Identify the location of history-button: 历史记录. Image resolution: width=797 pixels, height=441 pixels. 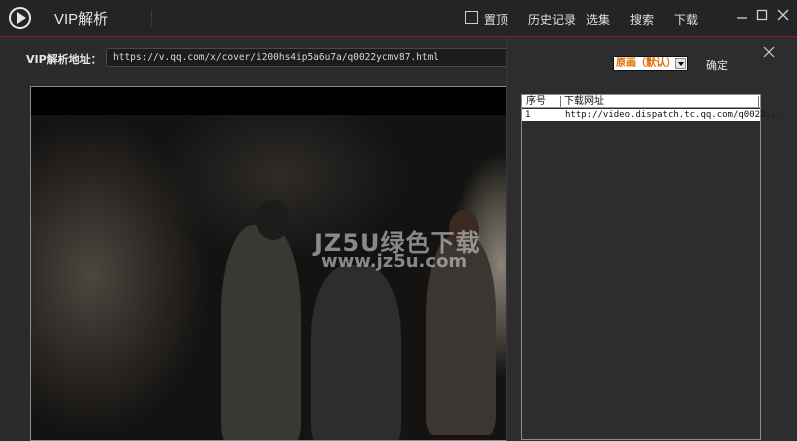
(552, 19).